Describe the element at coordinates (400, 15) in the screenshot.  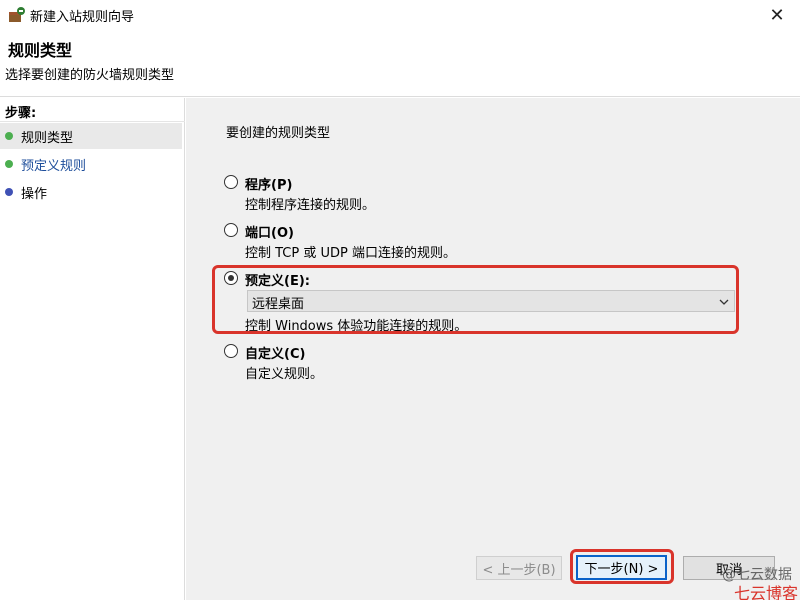
I see `title-bar: 新建入站规则向导 ✕` at that location.